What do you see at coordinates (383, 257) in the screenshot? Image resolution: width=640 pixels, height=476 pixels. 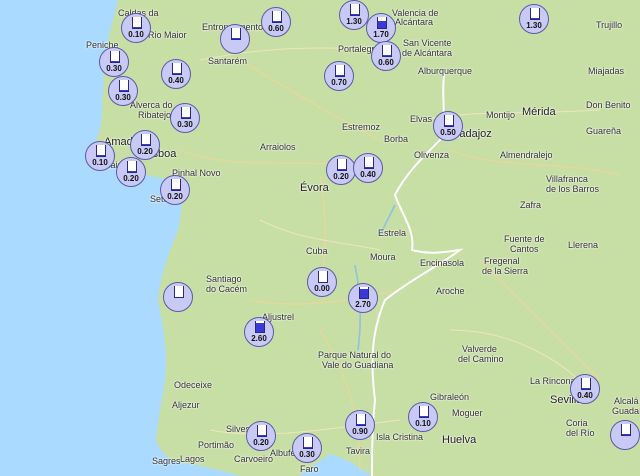 I see `place-moura: Moura` at bounding box center [383, 257].